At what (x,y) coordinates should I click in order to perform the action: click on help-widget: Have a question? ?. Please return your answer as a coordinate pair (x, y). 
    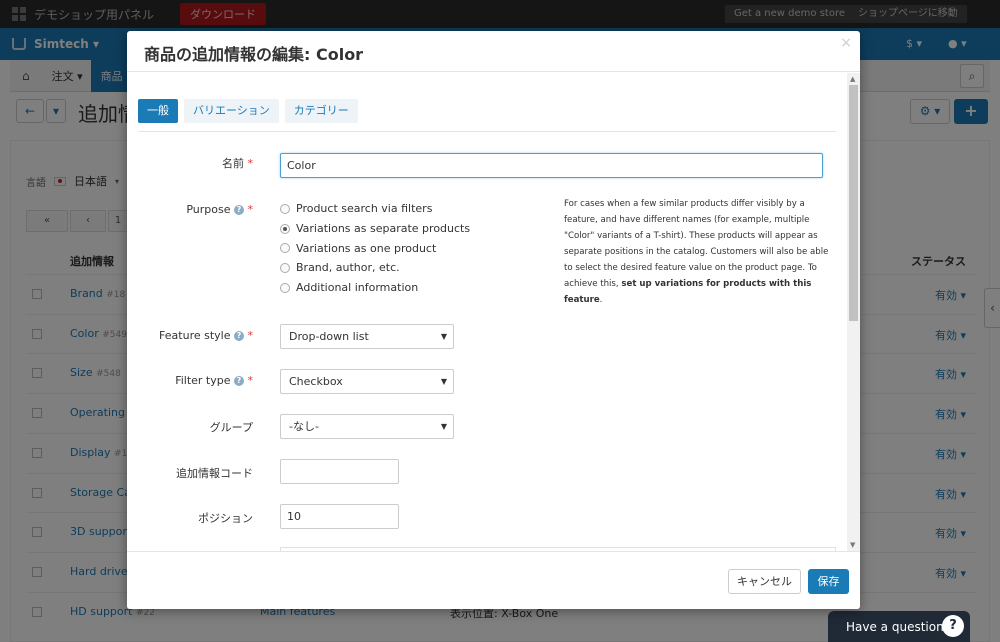
    Looking at the image, I should click on (899, 626).